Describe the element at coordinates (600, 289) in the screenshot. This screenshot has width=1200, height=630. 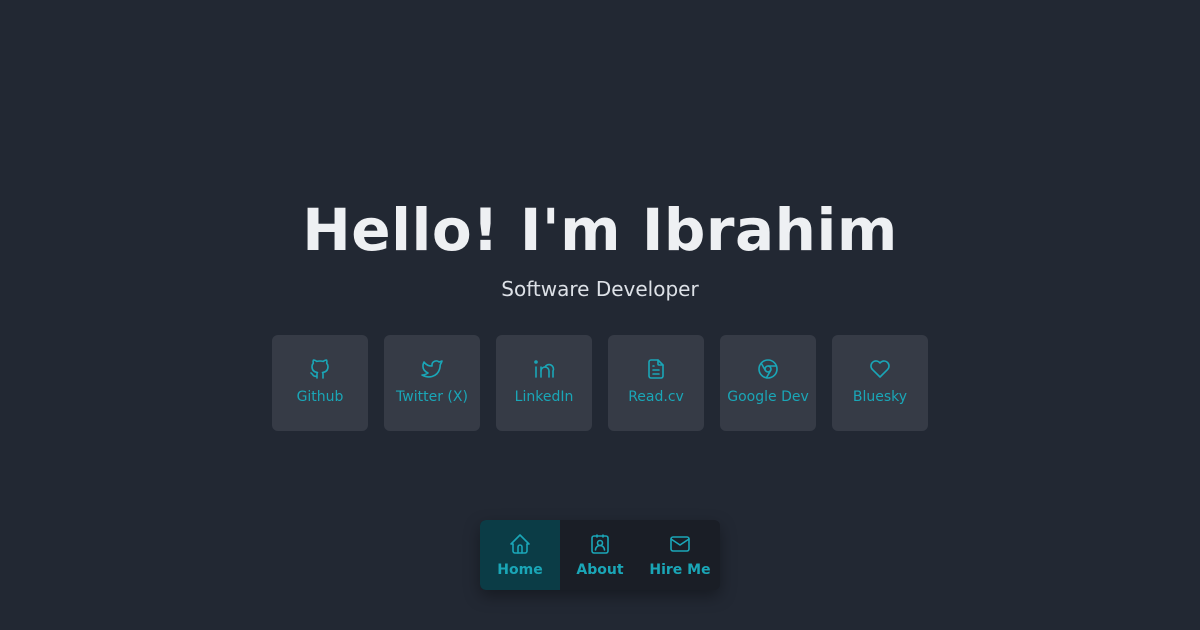
I see `page-subtitle: Software Developer` at that location.